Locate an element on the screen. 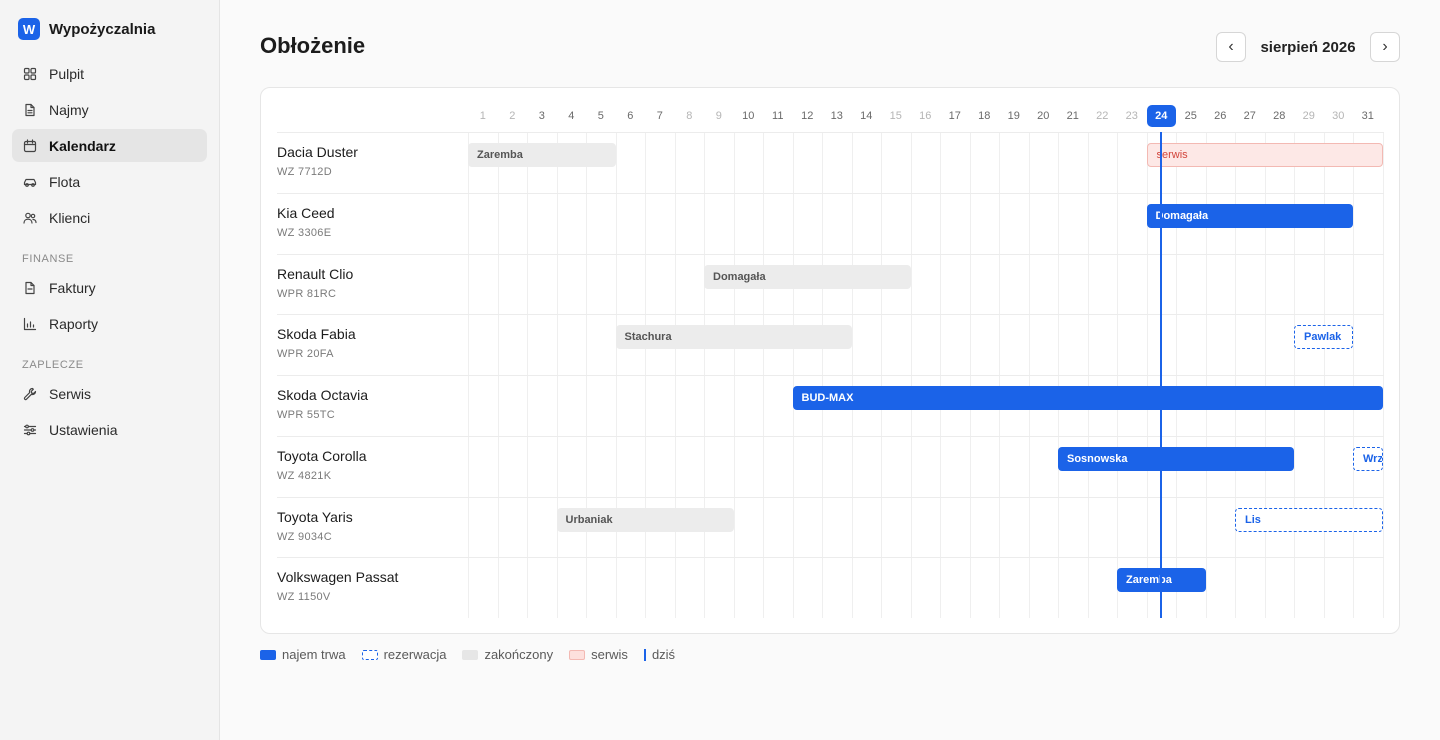 The image size is (1440, 740). day-header-31: 31 is located at coordinates (1367, 116).